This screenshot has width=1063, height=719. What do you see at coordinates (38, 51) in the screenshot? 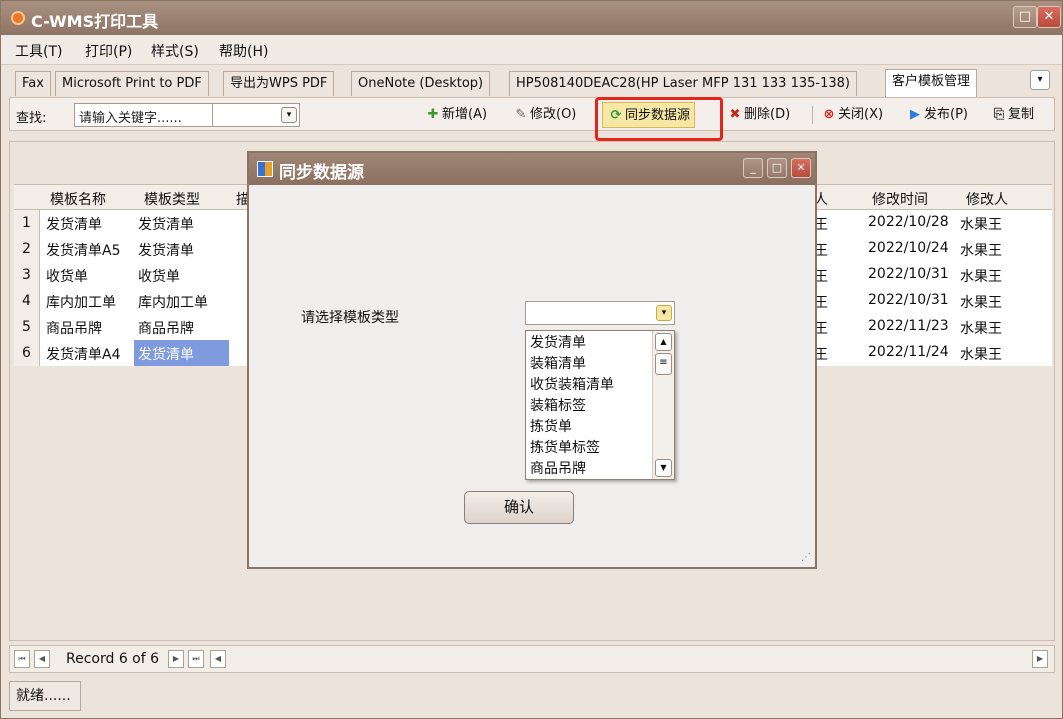
I see `menu-tools: 工具(T)` at bounding box center [38, 51].